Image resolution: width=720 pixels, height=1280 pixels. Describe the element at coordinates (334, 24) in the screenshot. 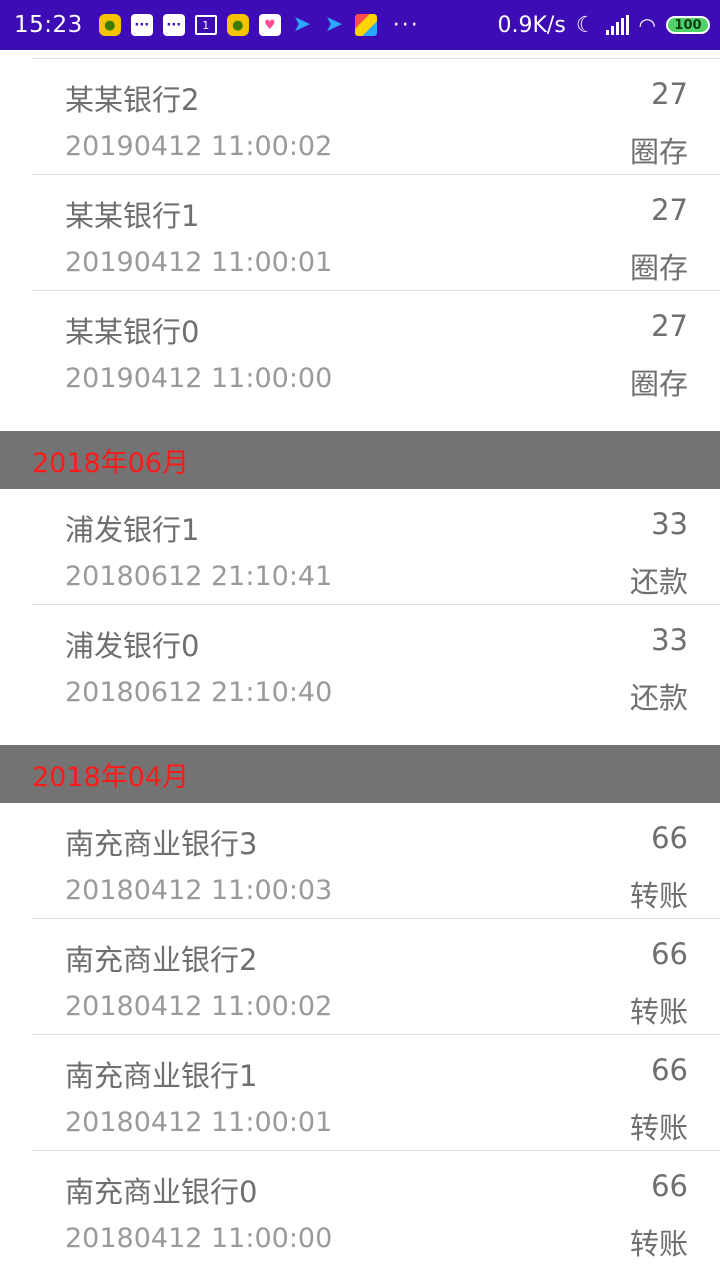

I see `send-app-icon-2: ➤` at that location.